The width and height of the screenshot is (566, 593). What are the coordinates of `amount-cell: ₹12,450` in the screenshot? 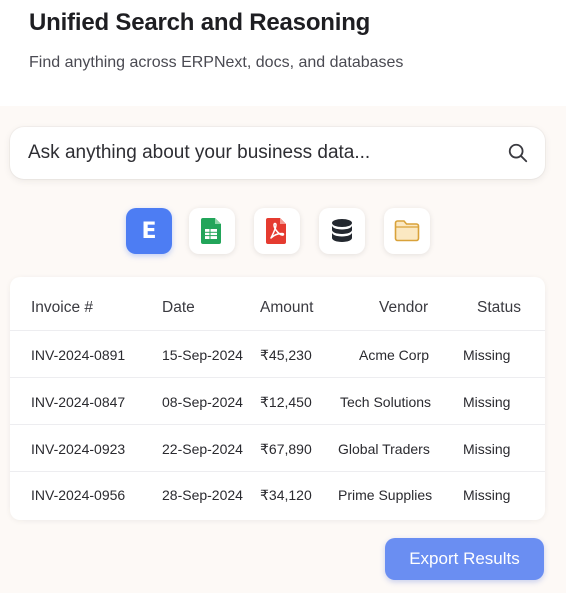 It's located at (286, 402).